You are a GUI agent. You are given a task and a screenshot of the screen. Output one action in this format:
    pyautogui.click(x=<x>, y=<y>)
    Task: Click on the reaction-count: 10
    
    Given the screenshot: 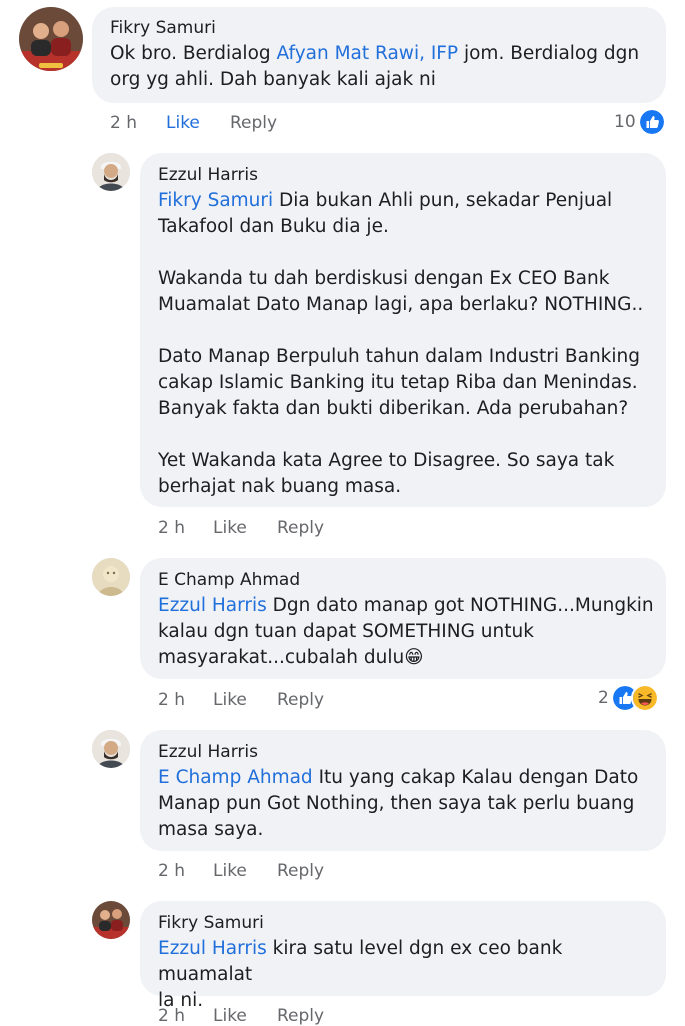 What is the action you would take?
    pyautogui.click(x=625, y=122)
    